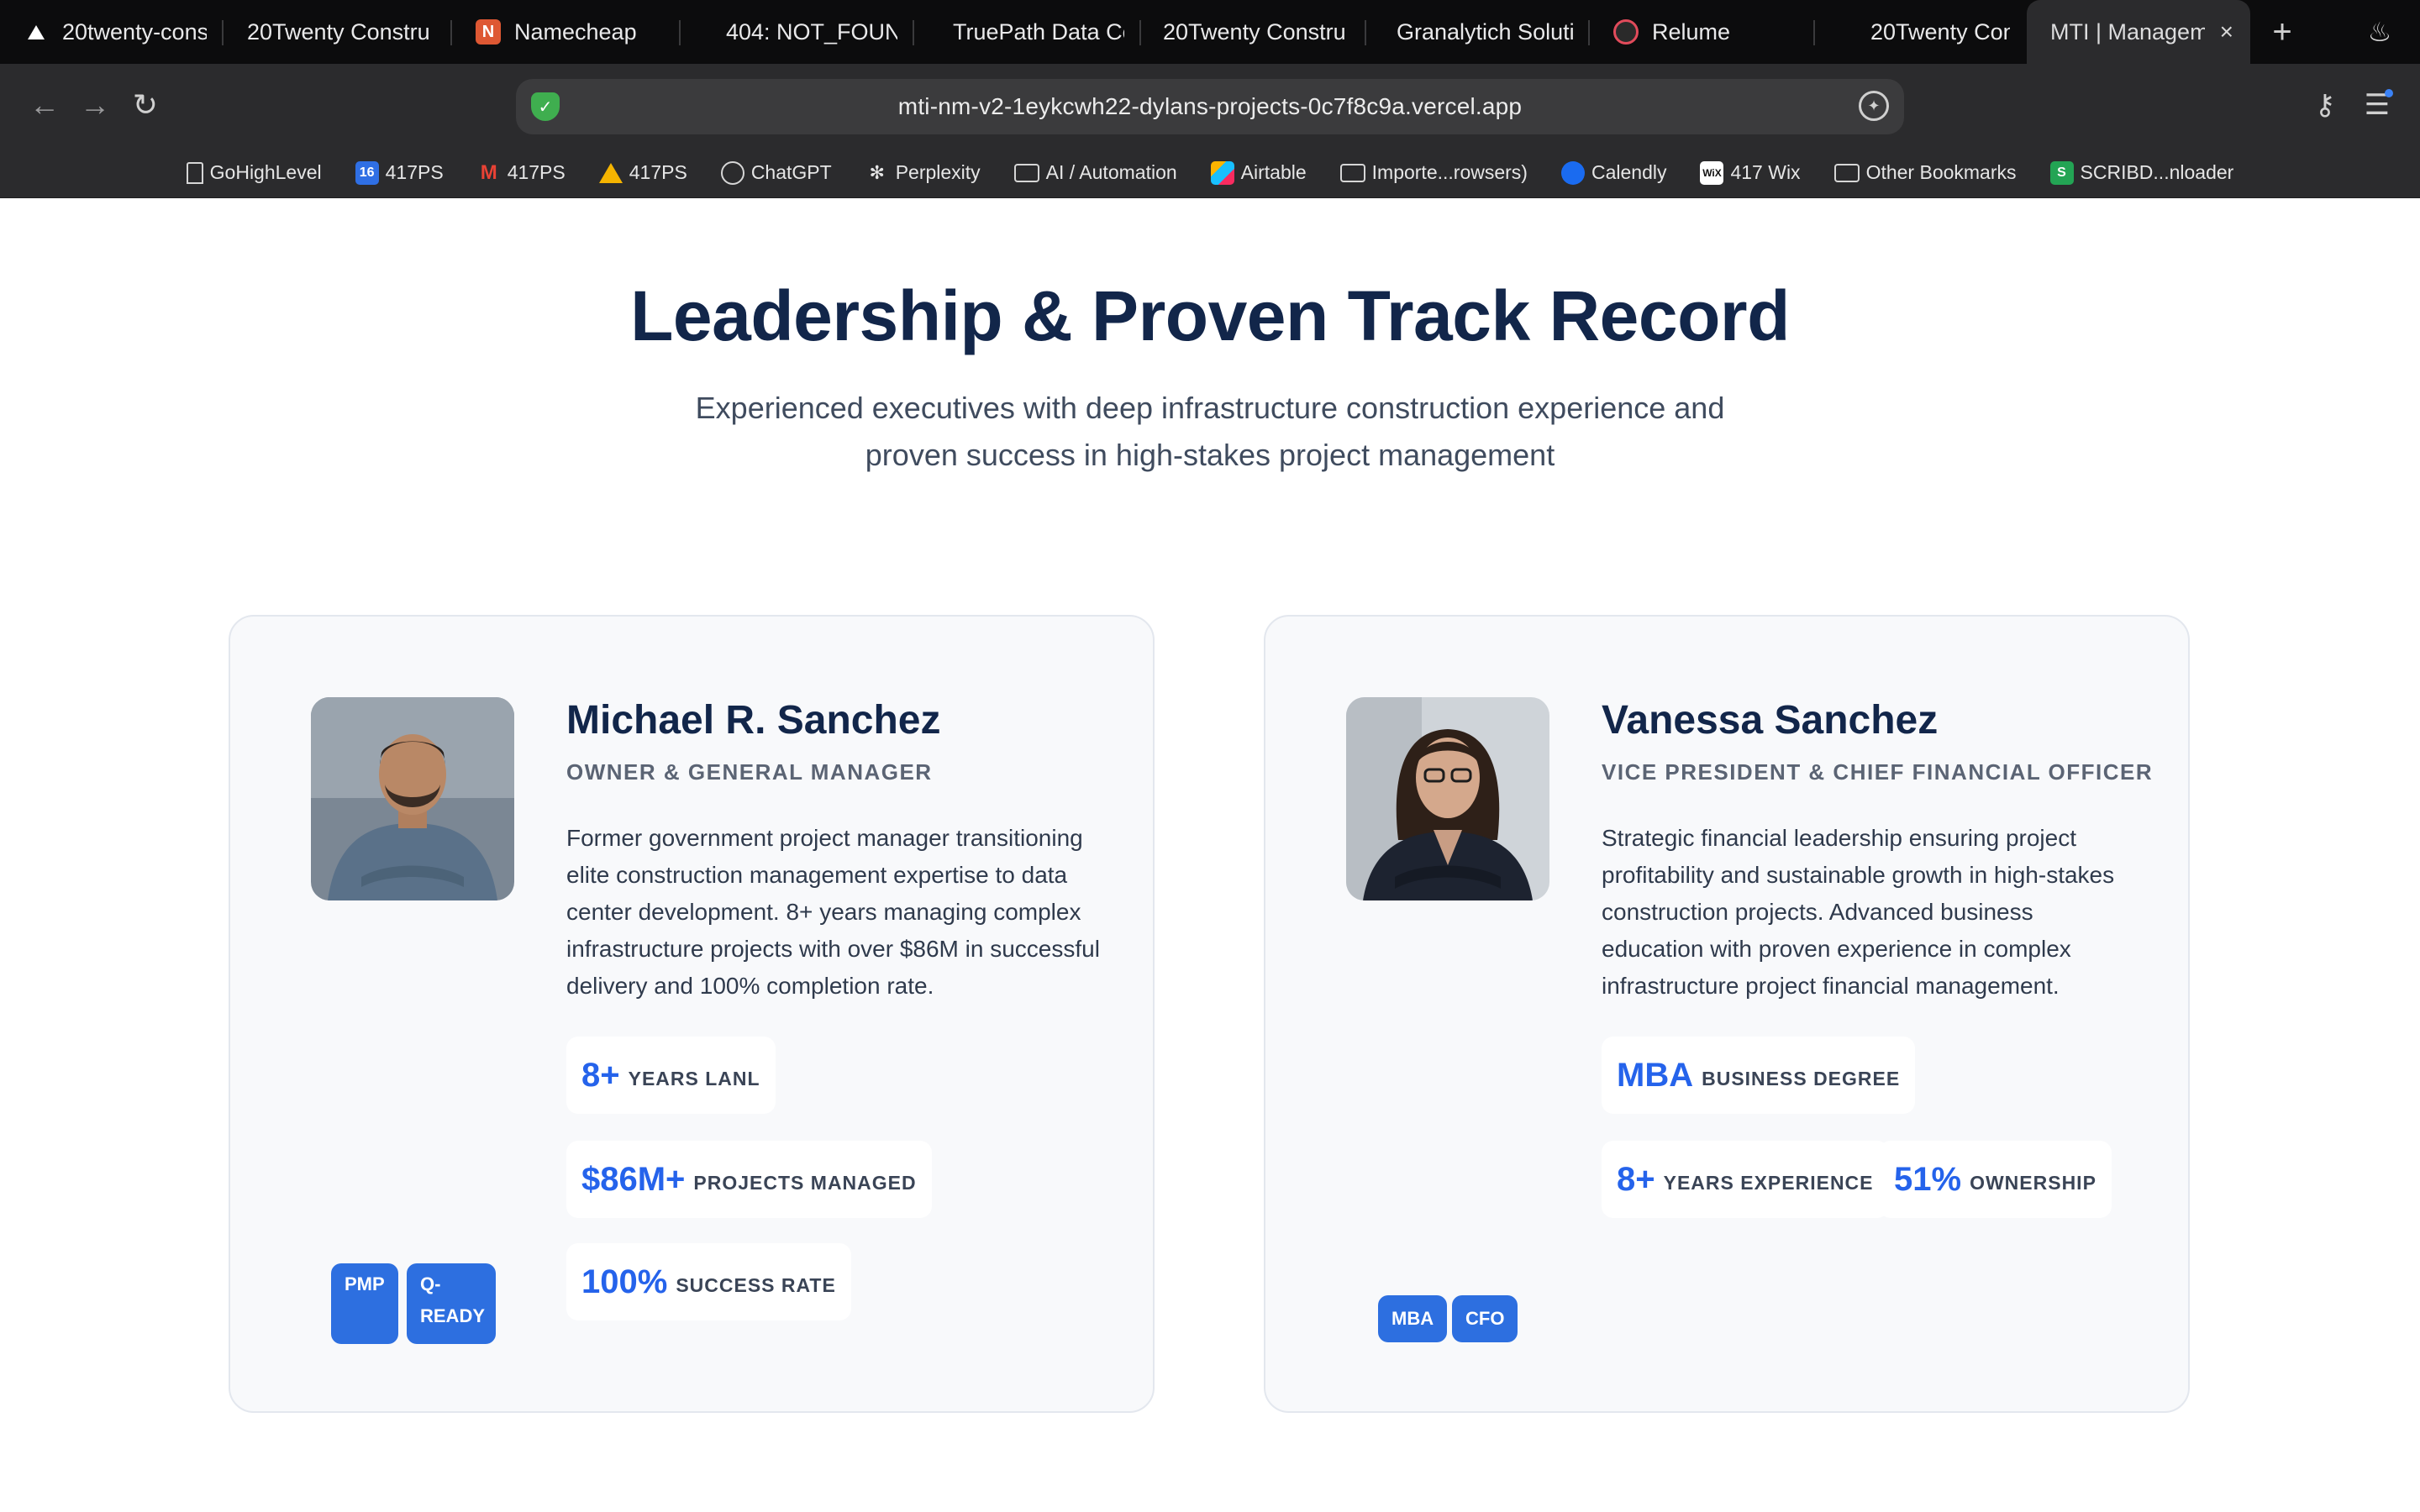  I want to click on stat-value: MBA, so click(1655, 1075).